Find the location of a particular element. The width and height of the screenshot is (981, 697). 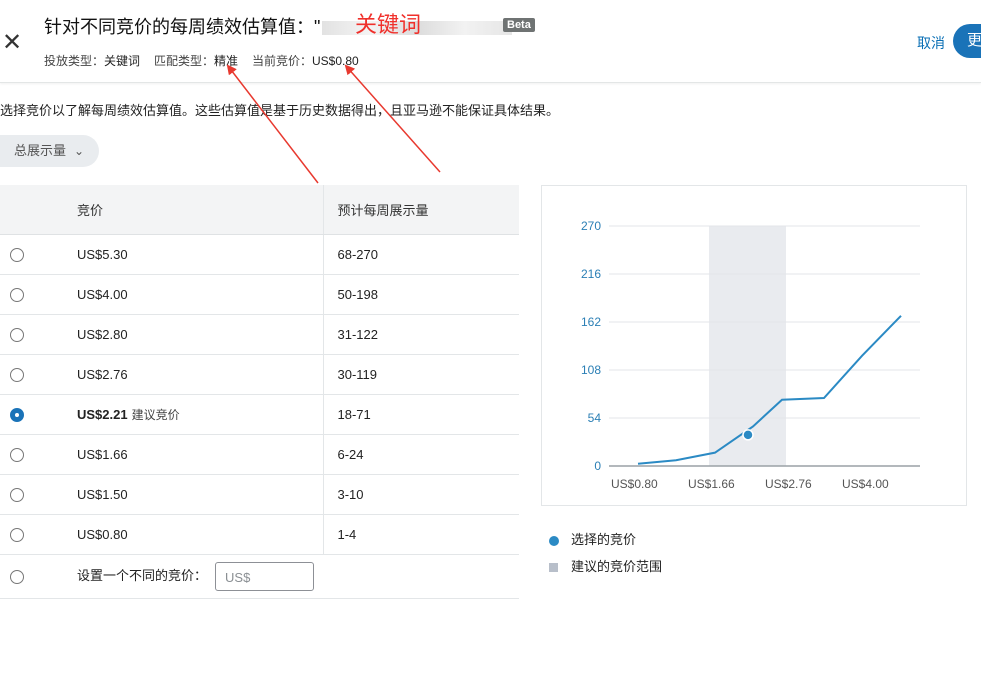

impressions-cell: 1-4 is located at coordinates (421, 534).